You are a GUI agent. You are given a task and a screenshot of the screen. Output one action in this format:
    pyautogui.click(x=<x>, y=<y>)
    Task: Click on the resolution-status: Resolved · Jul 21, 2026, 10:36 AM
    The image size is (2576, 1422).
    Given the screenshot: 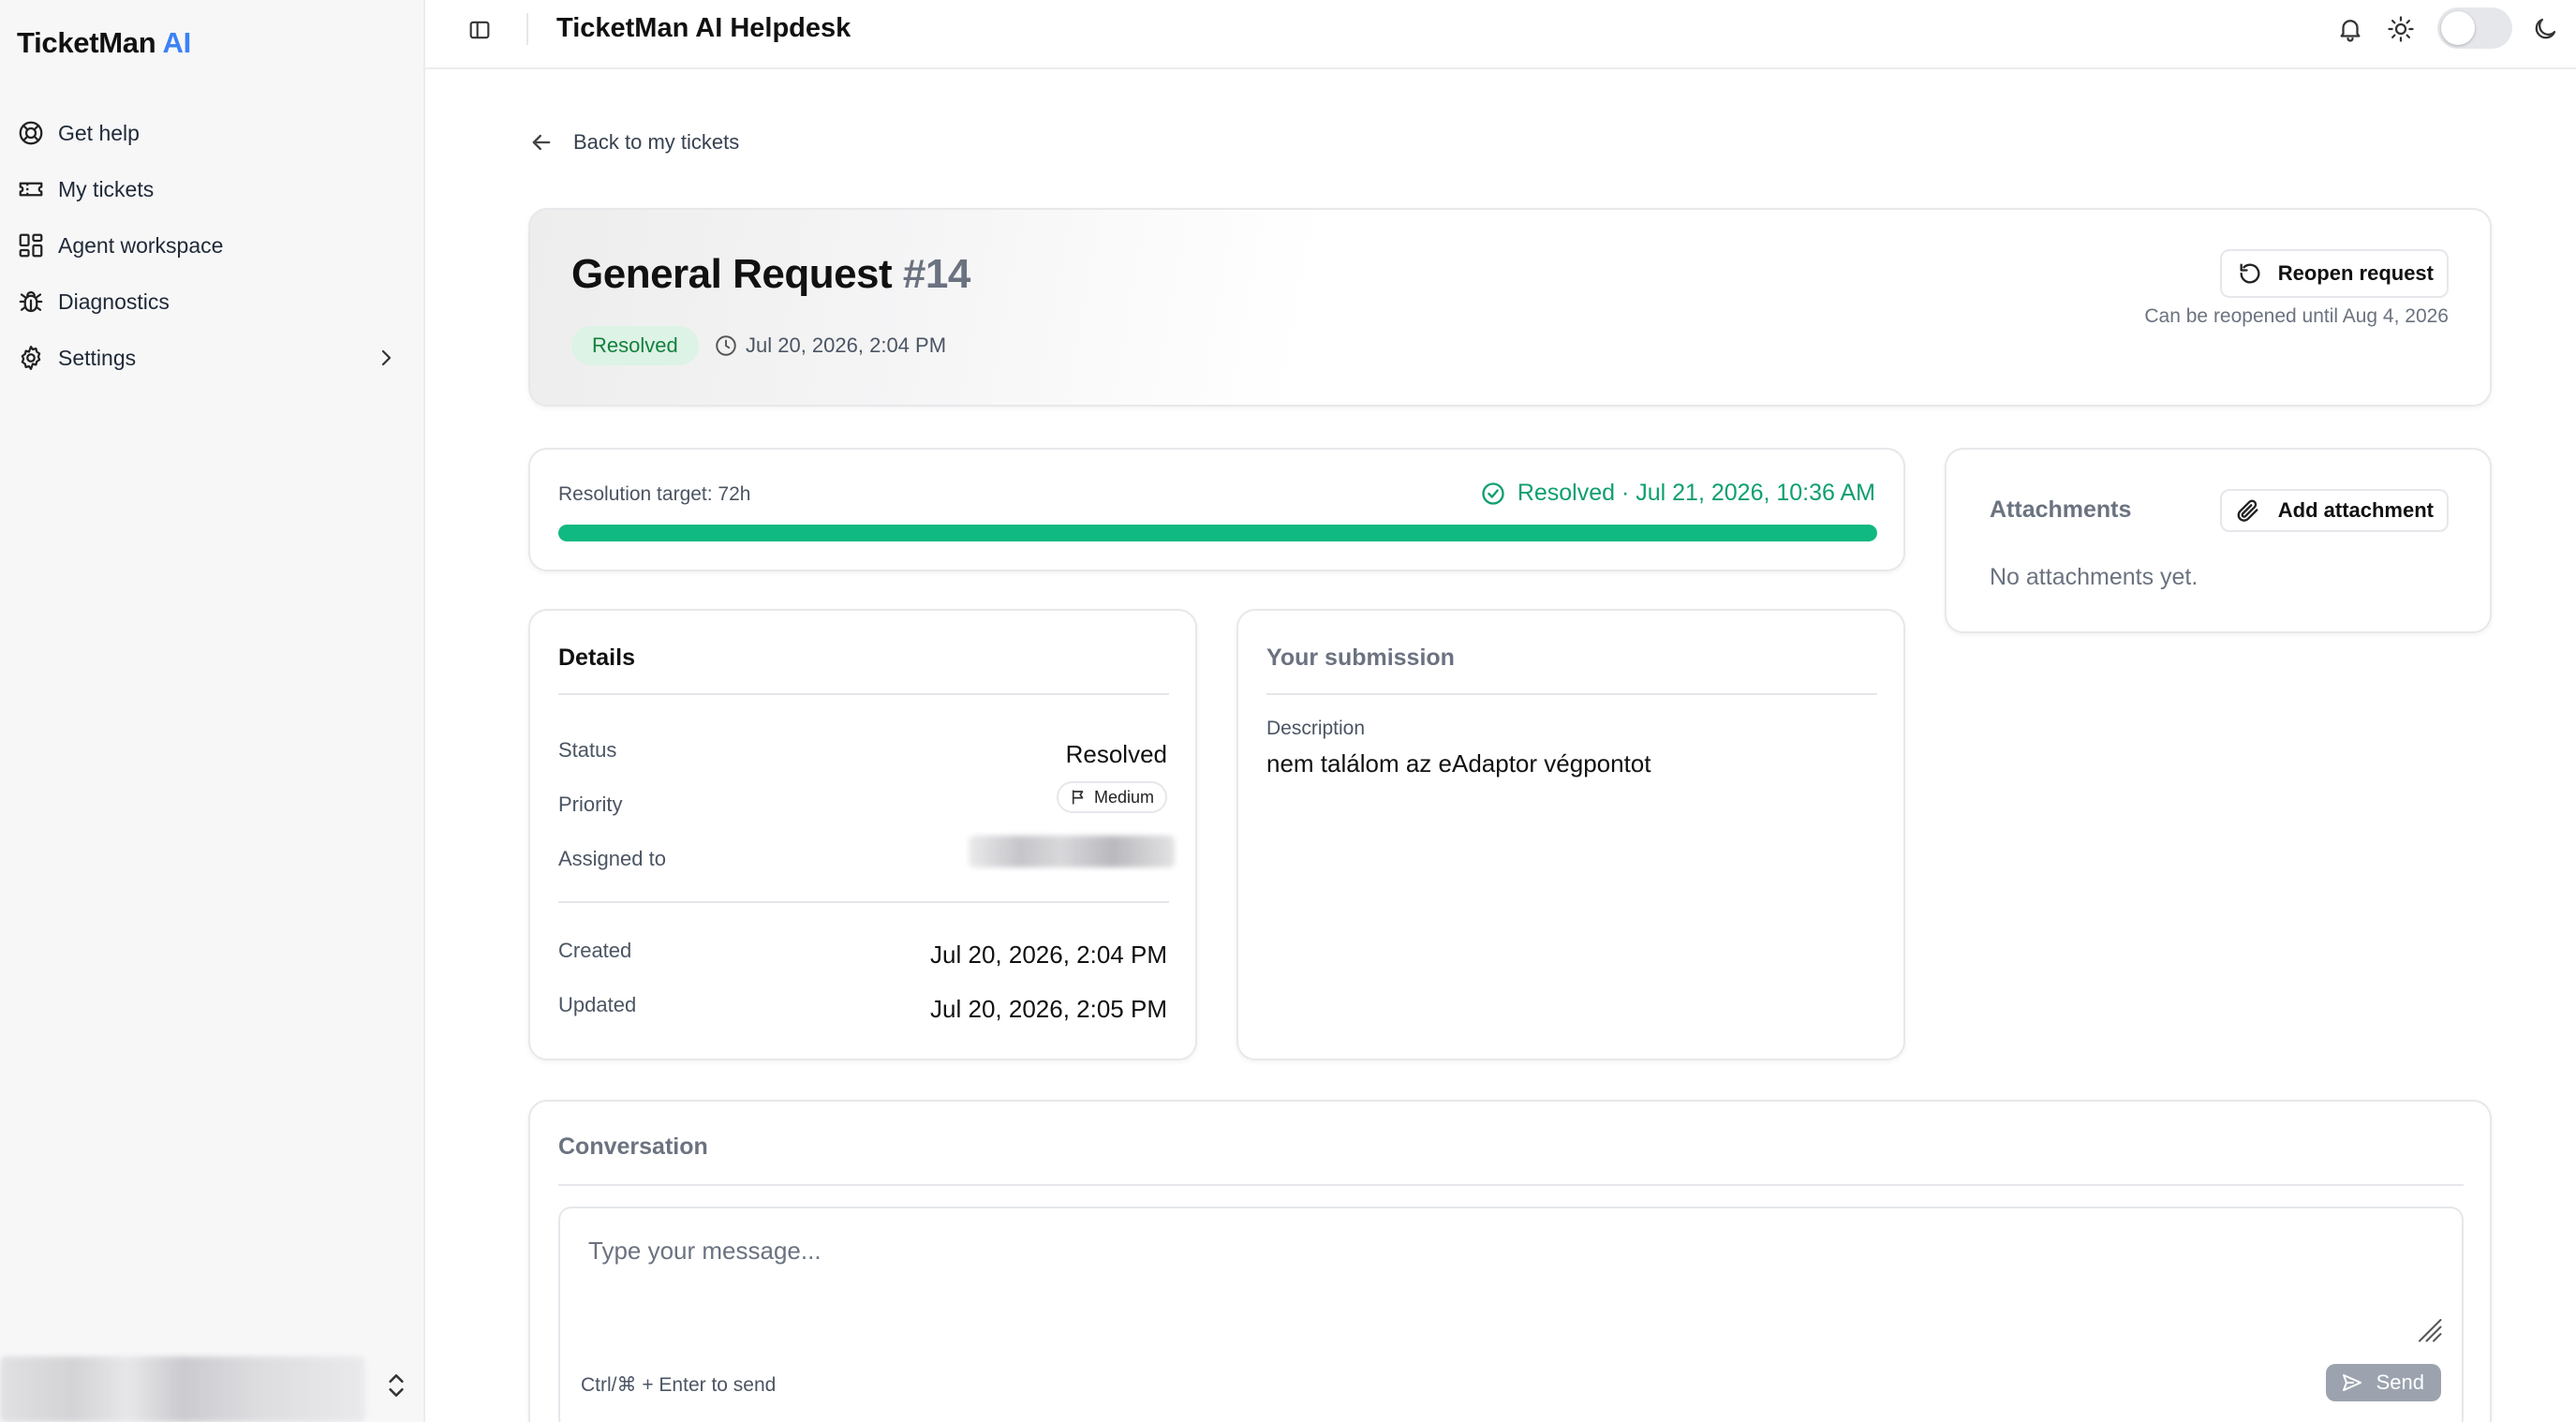 What is the action you would take?
    pyautogui.click(x=1678, y=493)
    